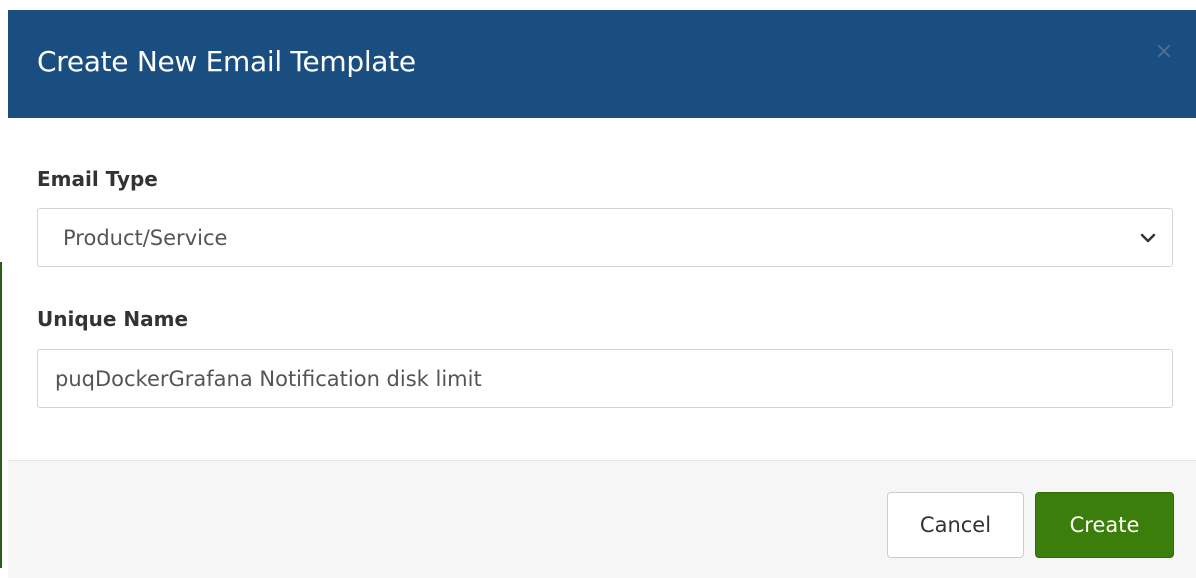 The height and width of the screenshot is (578, 1196). Describe the element at coordinates (226, 61) in the screenshot. I see `modal-title: Create New Email Template` at that location.